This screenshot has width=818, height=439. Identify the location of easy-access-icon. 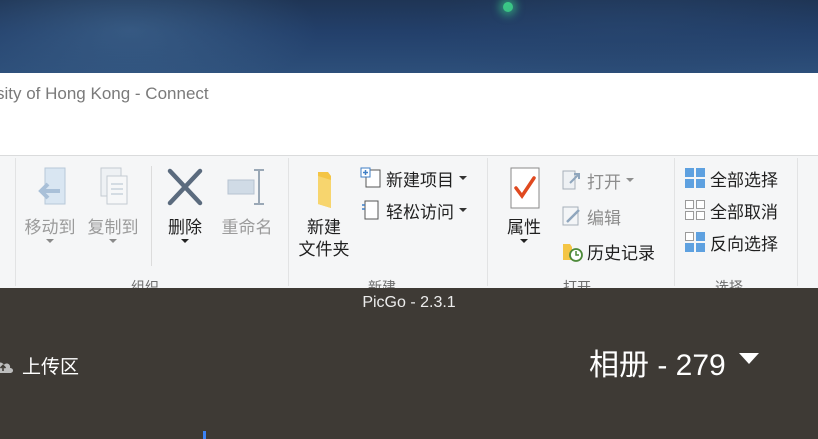
(371, 210).